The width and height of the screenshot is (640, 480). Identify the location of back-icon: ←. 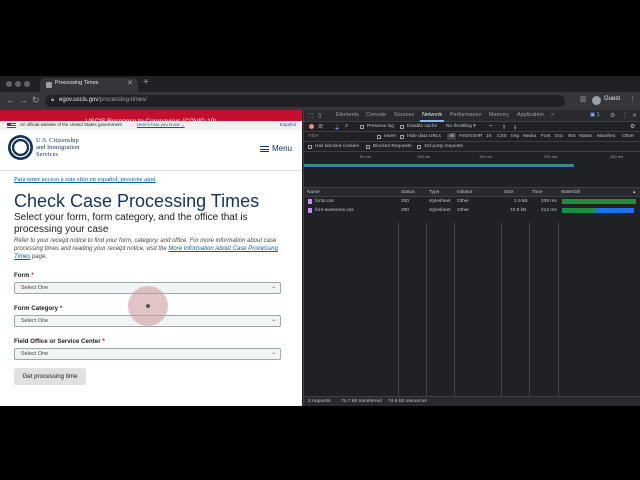
(10, 100).